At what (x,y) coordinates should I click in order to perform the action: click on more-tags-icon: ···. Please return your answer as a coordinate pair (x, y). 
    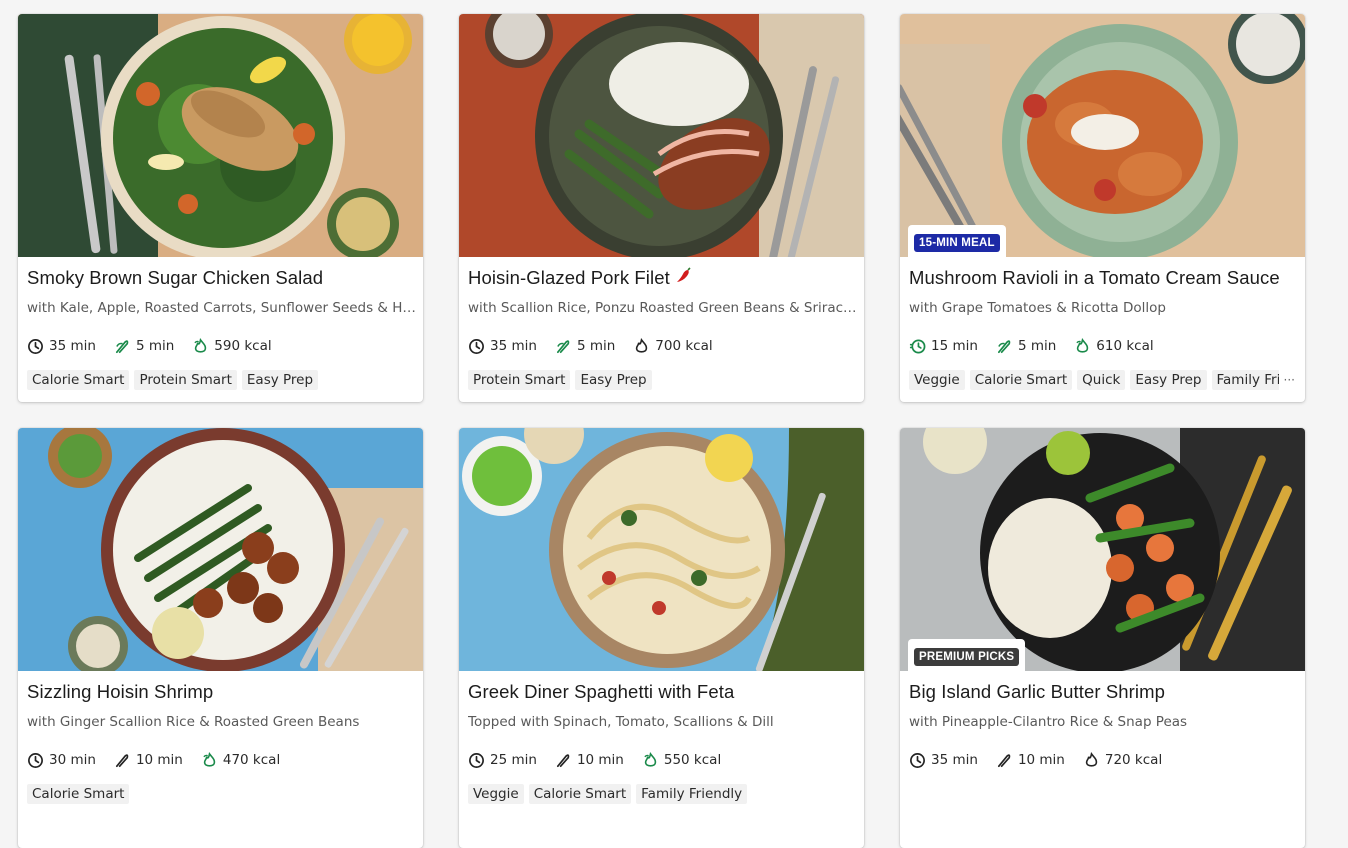
    Looking at the image, I should click on (1289, 380).